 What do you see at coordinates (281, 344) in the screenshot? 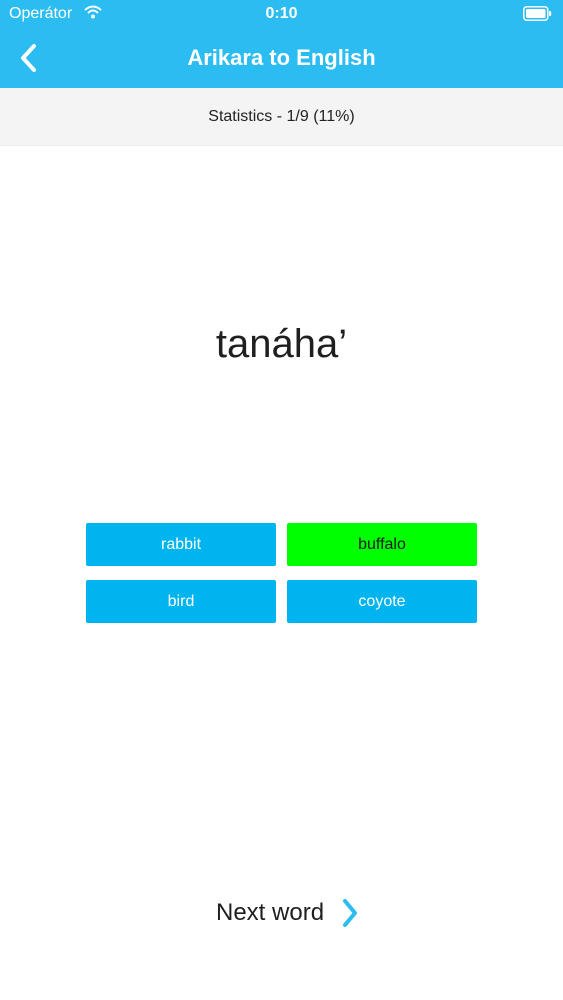
I see `quiz-word: tanáha’` at bounding box center [281, 344].